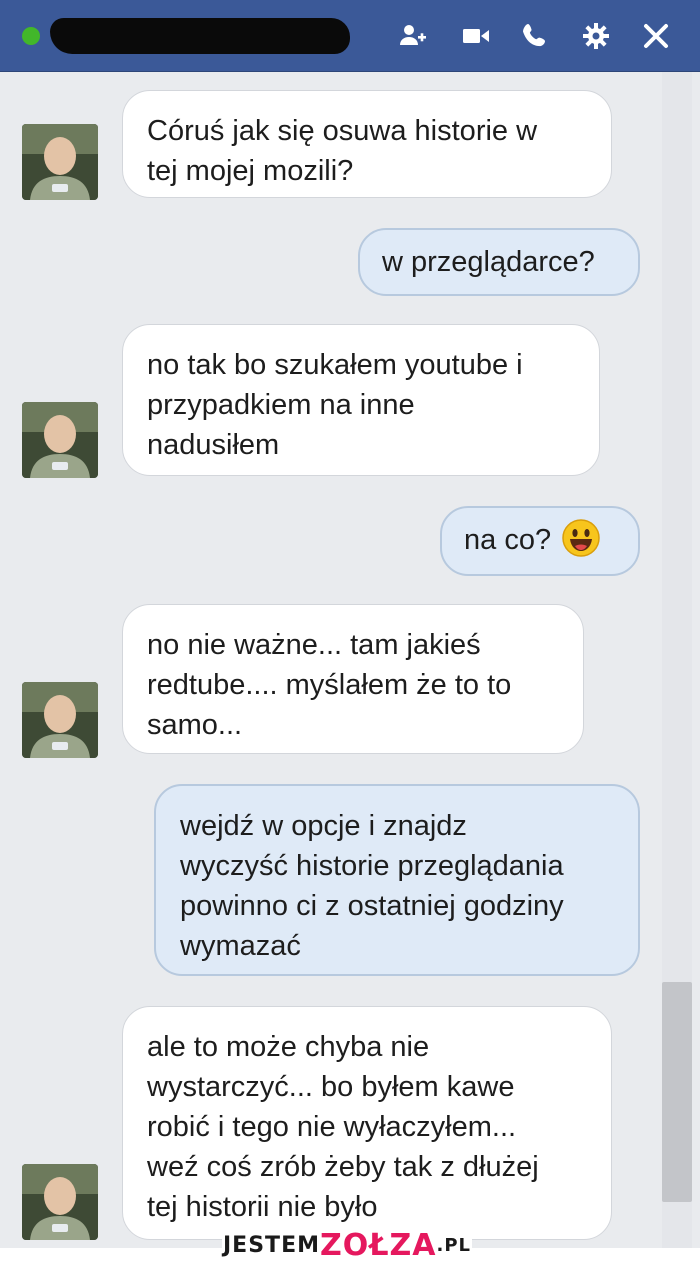 The width and height of the screenshot is (700, 1288). What do you see at coordinates (536, 36) in the screenshot?
I see `phone-call-icon` at bounding box center [536, 36].